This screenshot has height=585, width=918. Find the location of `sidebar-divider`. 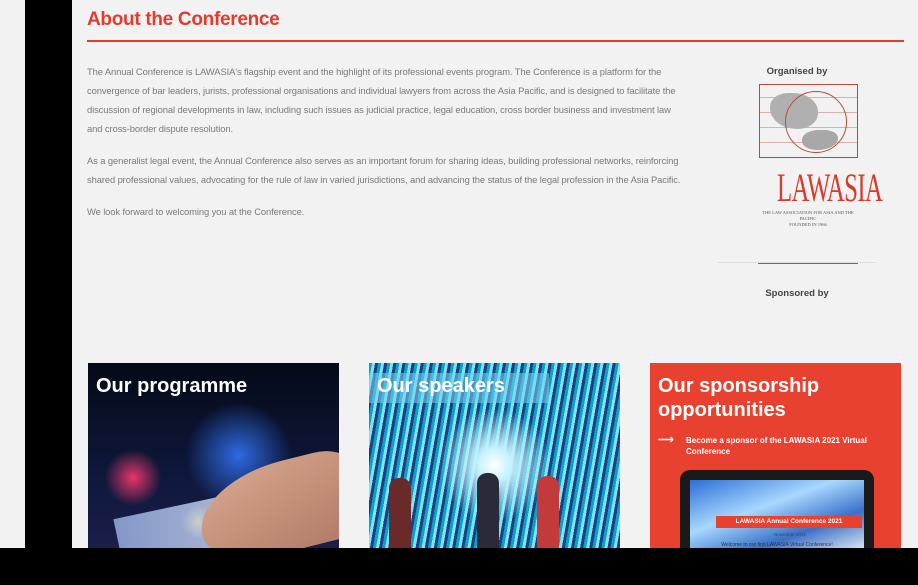

sidebar-divider is located at coordinates (797, 262).